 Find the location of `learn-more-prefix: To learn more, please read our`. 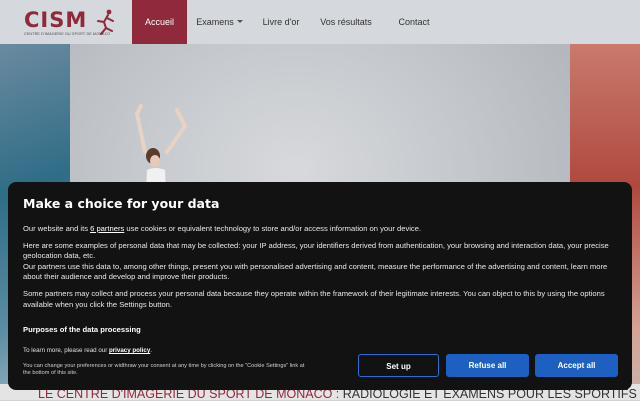

learn-more-prefix: To learn more, please read our is located at coordinates (66, 350).